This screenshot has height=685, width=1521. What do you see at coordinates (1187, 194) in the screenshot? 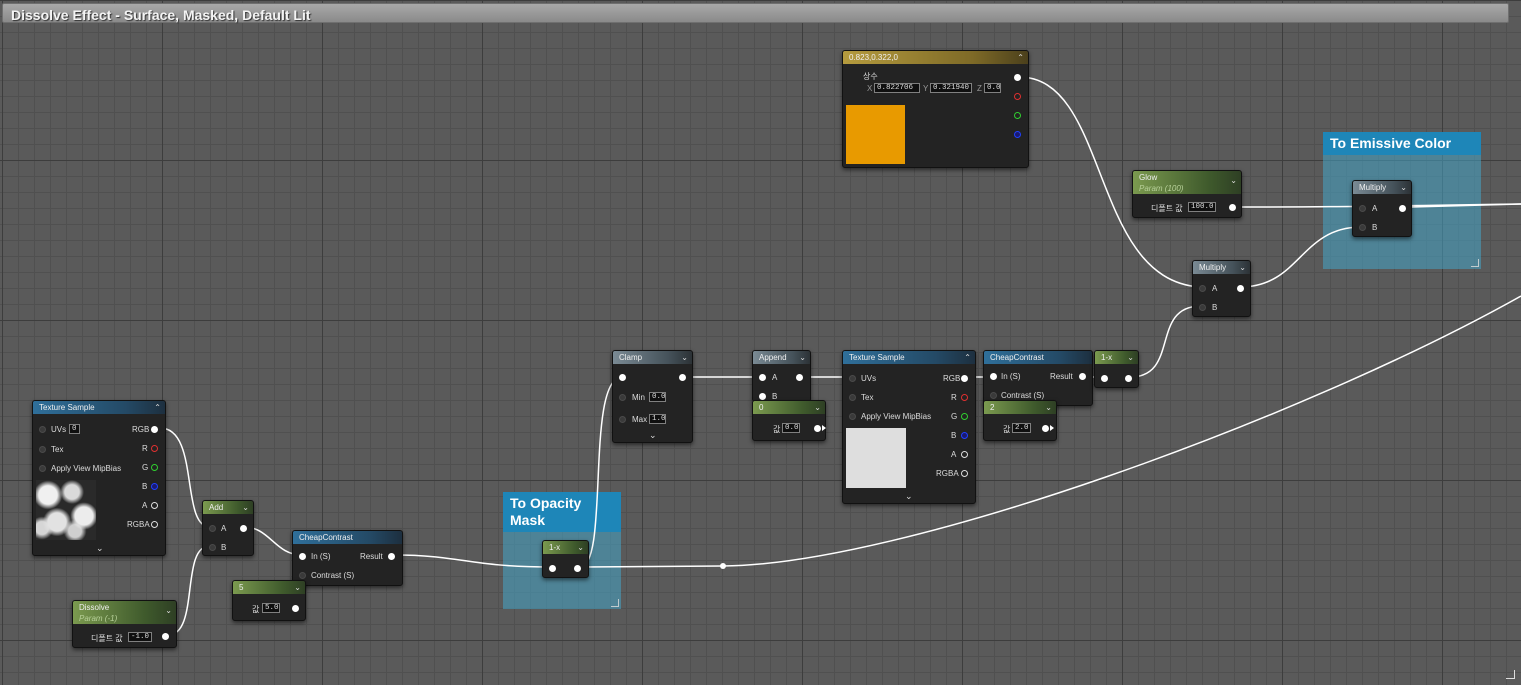
I see `glow-param-node: Glow Param (100) ⌄ 디폴트 값 100.0` at bounding box center [1187, 194].